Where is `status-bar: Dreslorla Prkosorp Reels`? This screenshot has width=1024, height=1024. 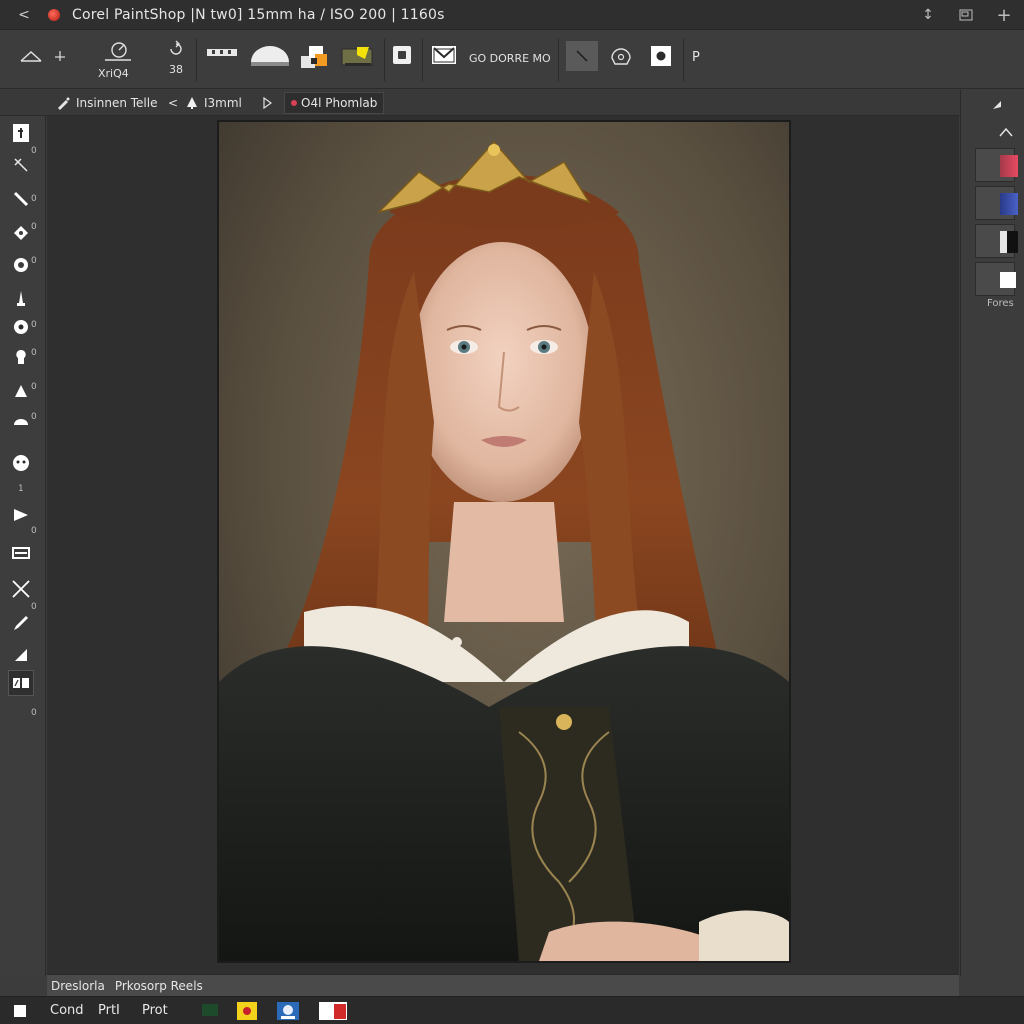 status-bar: Dreslorla Prkosorp Reels is located at coordinates (503, 985).